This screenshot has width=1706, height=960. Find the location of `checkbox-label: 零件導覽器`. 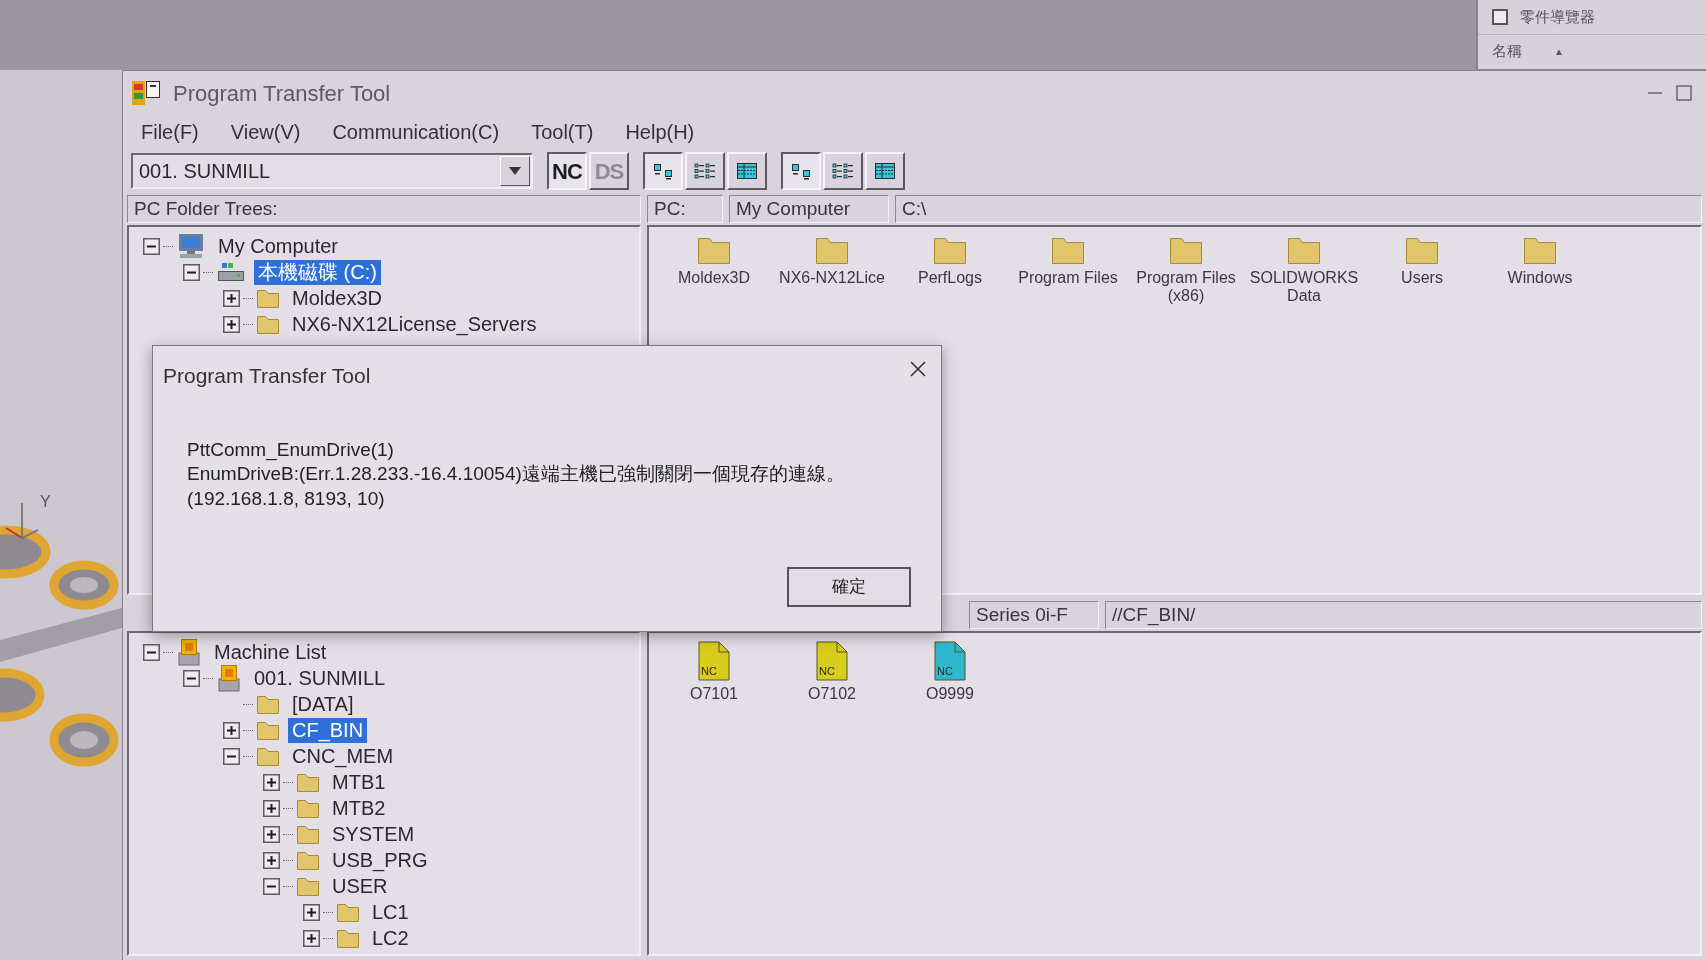

checkbox-label: 零件導覽器 is located at coordinates (1557, 16).